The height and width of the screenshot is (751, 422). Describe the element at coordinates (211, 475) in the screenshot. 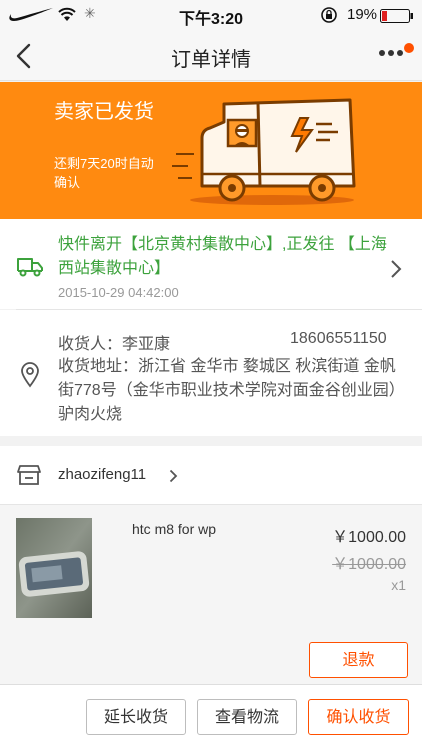

I see `seller-row: zhaozifeng11` at that location.